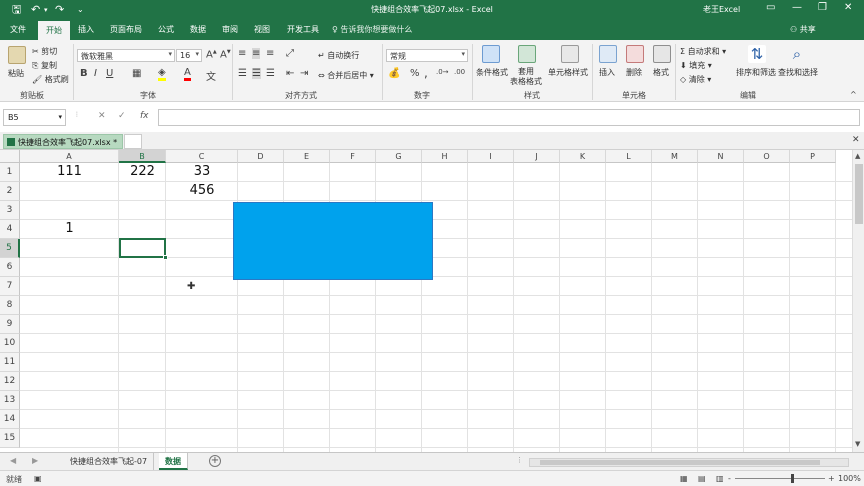 The width and height of the screenshot is (864, 486). What do you see at coordinates (10, 419) in the screenshot?
I see `row-header-14: 14` at bounding box center [10, 419].